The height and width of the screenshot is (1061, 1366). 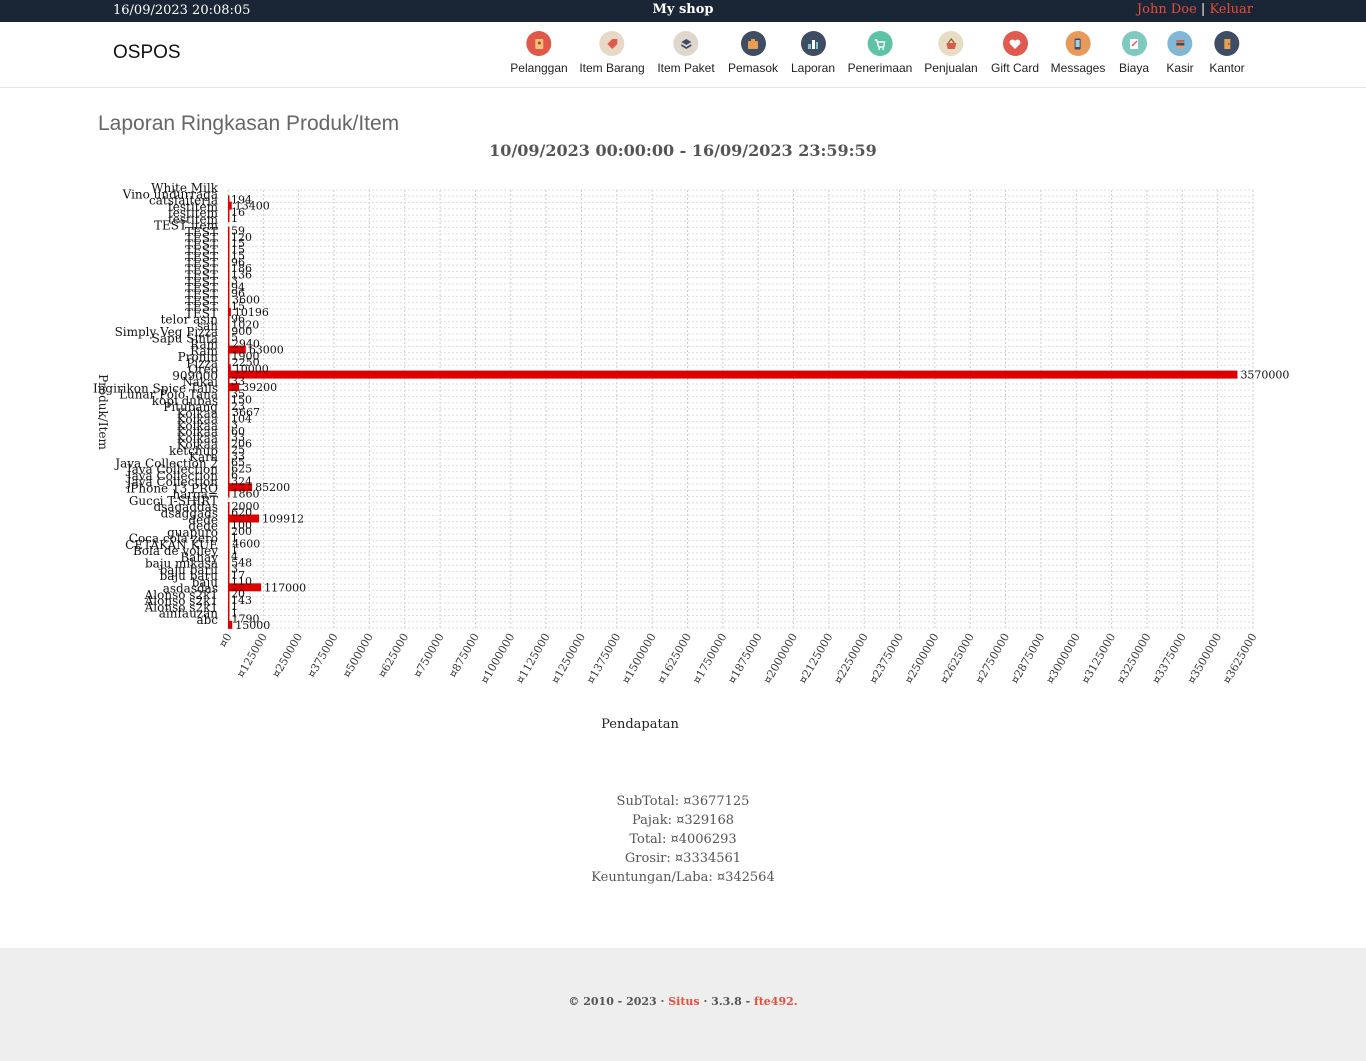 I want to click on chart-x-tick-label: ¤1000000, so click(x=497, y=658).